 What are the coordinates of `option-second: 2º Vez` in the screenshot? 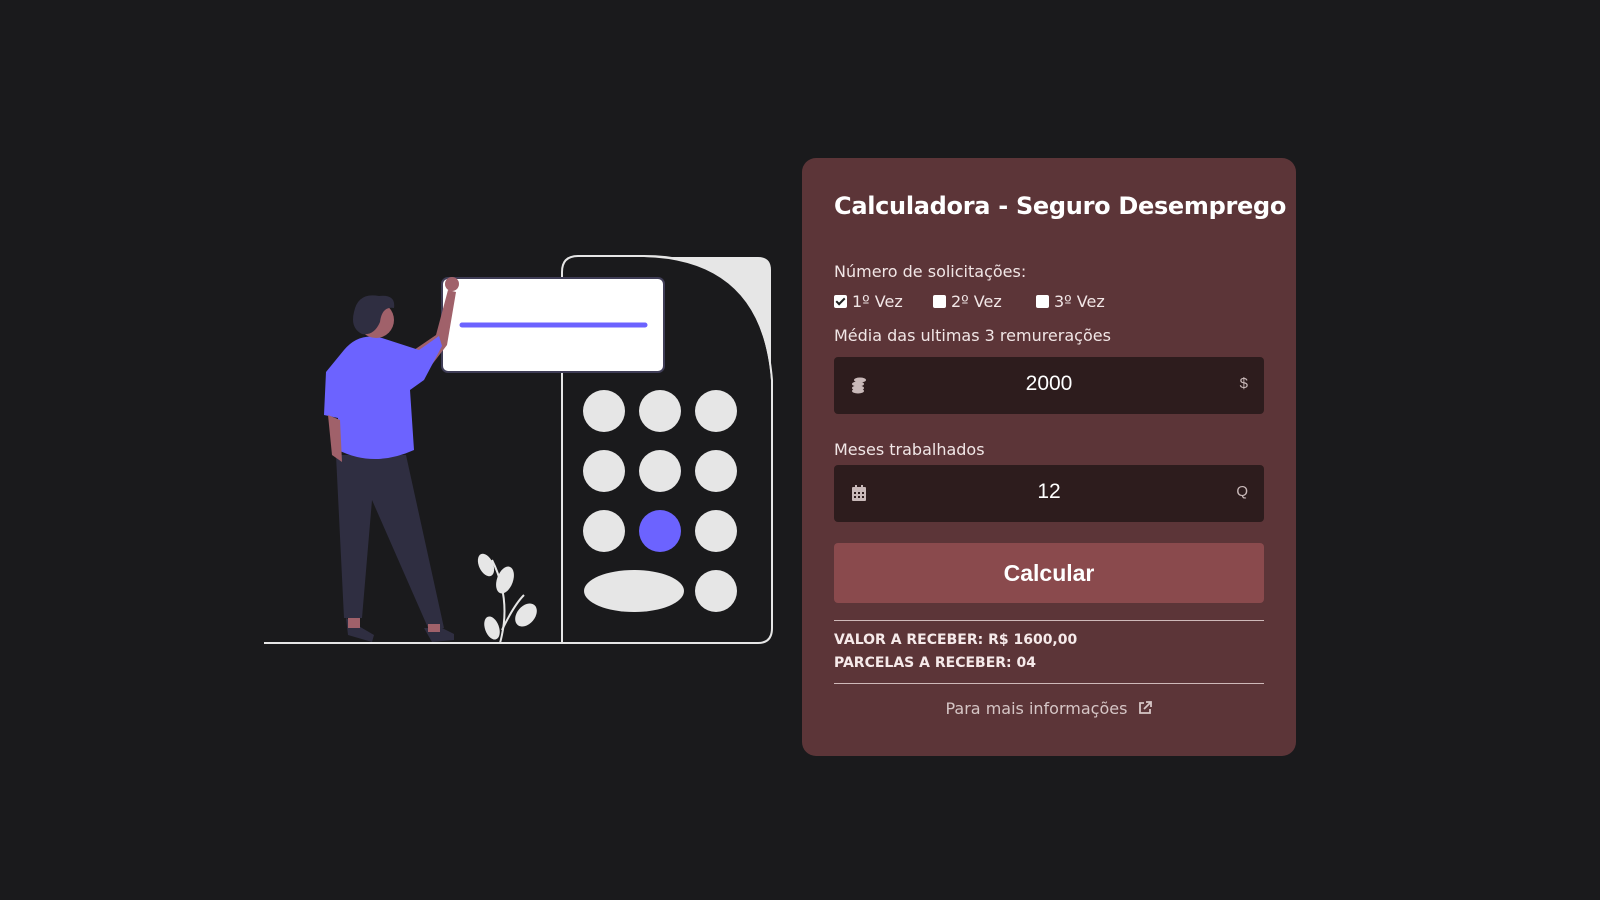 It's located at (984, 301).